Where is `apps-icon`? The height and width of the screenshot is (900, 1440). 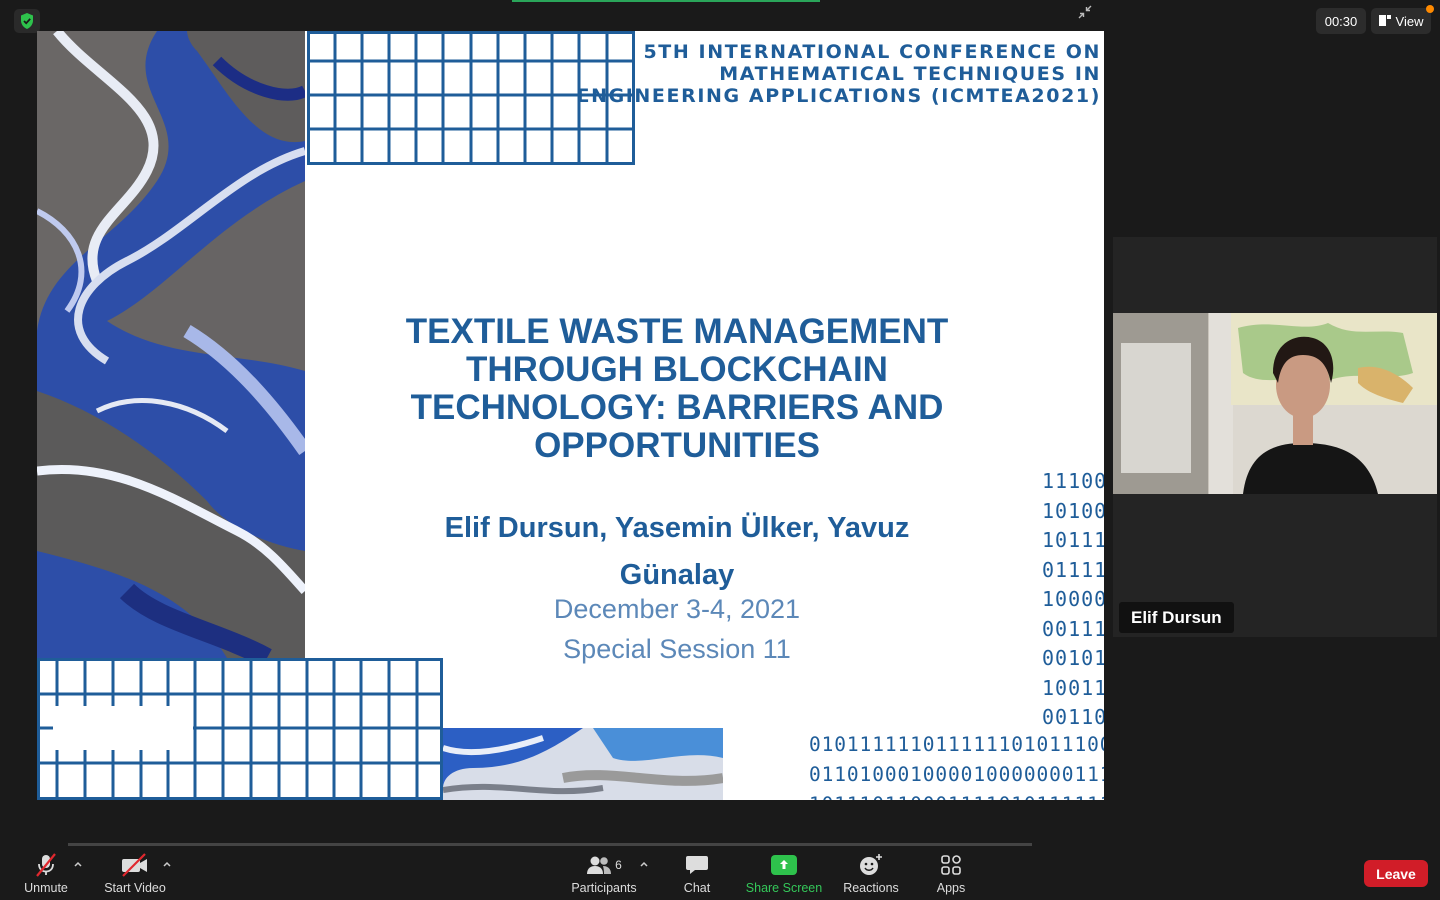 apps-icon is located at coordinates (951, 865).